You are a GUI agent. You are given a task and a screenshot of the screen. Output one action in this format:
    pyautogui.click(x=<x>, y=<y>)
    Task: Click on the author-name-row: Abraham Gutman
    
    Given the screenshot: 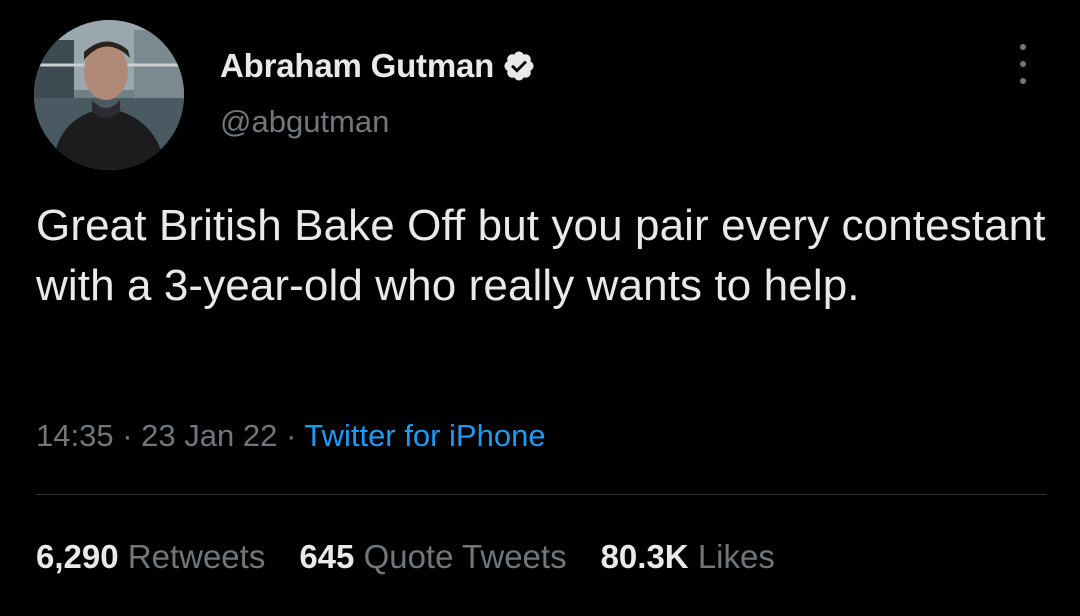 What is the action you would take?
    pyautogui.click(x=378, y=66)
    